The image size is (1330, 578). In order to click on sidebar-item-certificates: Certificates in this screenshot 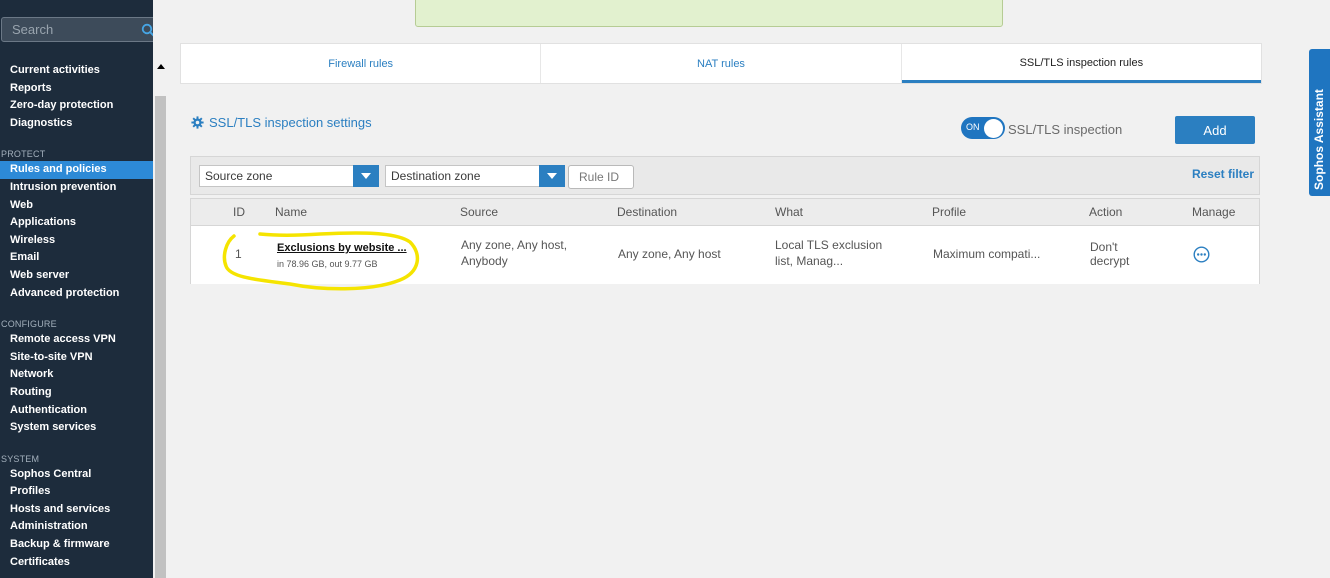, I will do `click(76, 563)`.